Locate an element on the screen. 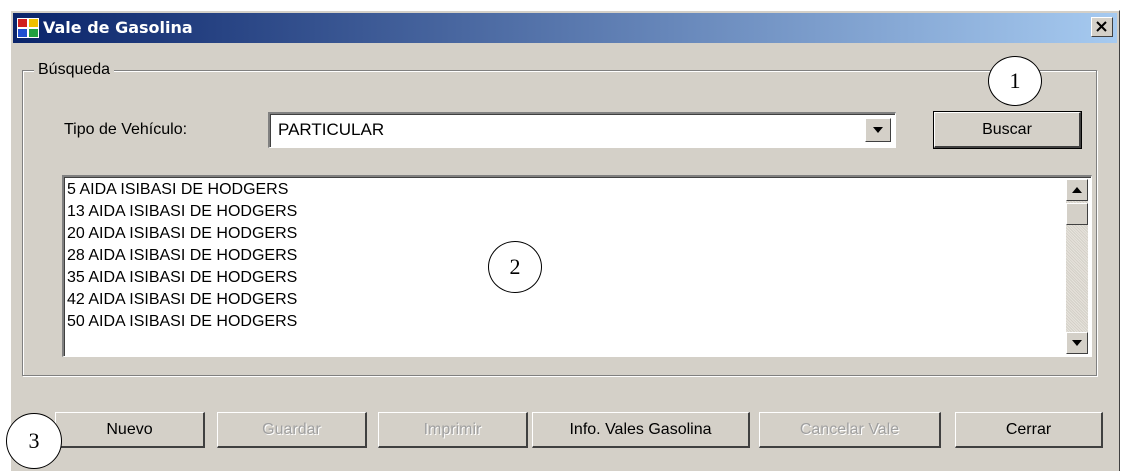 The image size is (1126, 471). cancelar-vale-button: Cancelar Vale is located at coordinates (850, 430).